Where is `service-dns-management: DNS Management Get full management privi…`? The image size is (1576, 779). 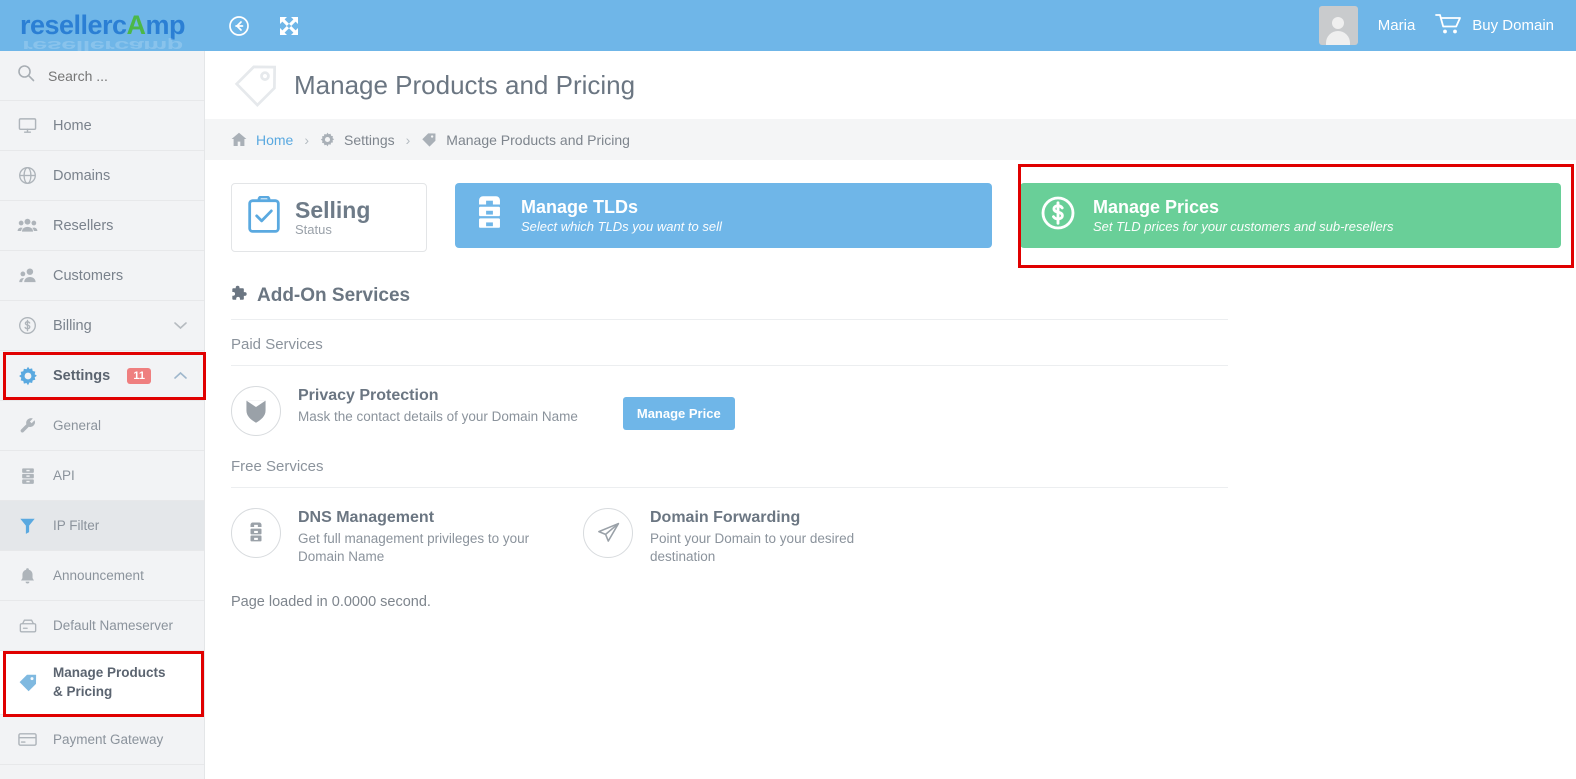
service-dns-management: DNS Management Get full management privi… is located at coordinates (407, 536).